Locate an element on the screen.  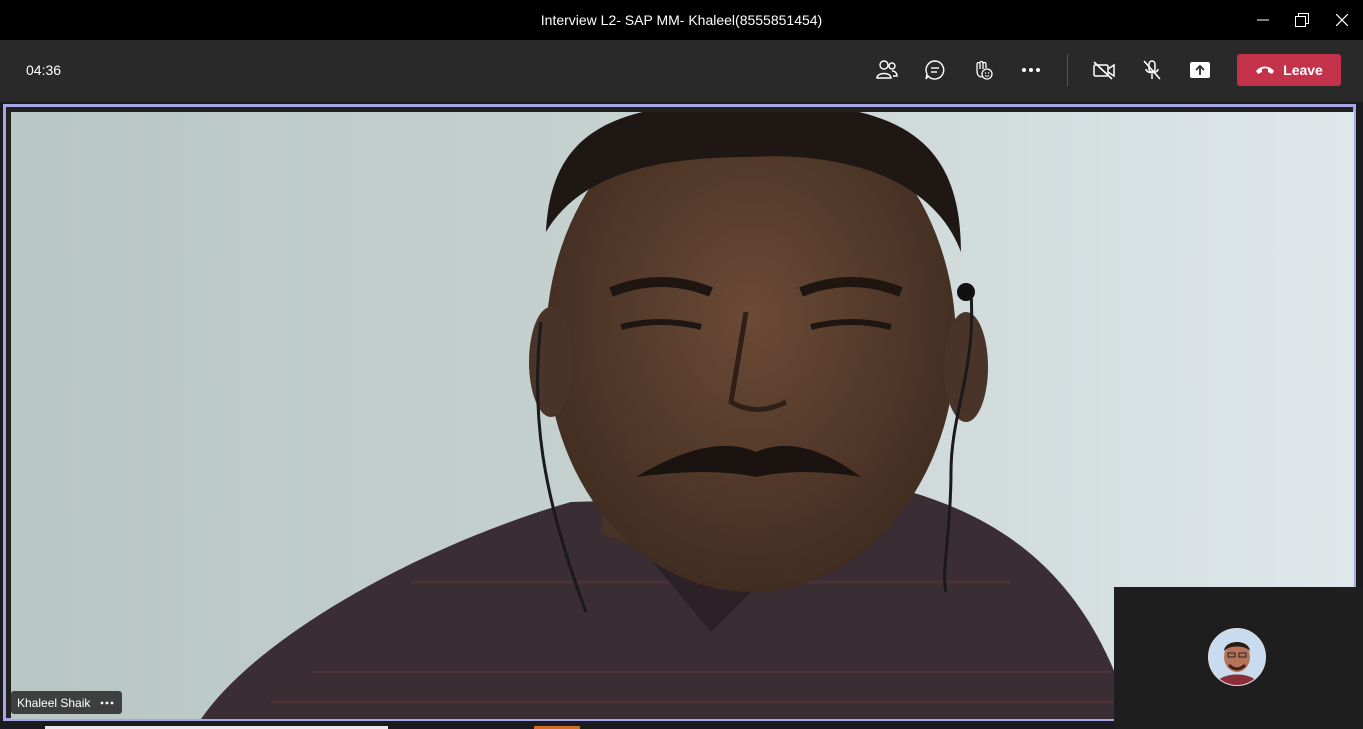
camera-off-icon is located at coordinates (1104, 70).